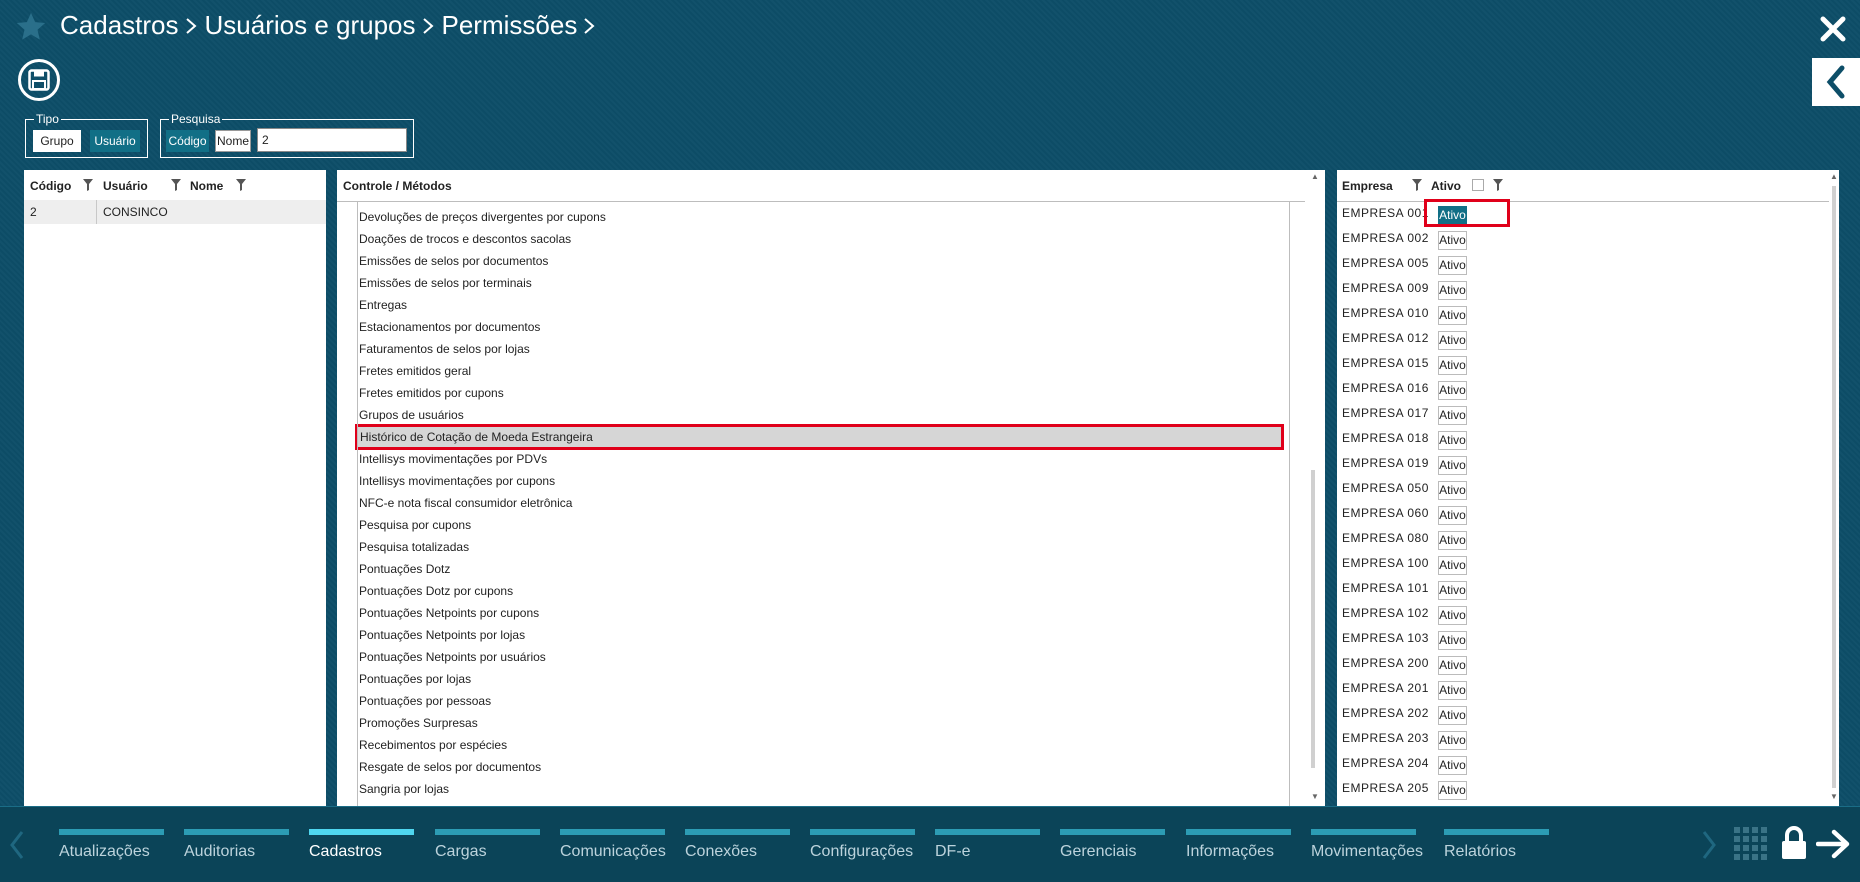 Image resolution: width=1860 pixels, height=882 pixels. I want to click on nav-tab-6: Configurações, so click(862, 845).